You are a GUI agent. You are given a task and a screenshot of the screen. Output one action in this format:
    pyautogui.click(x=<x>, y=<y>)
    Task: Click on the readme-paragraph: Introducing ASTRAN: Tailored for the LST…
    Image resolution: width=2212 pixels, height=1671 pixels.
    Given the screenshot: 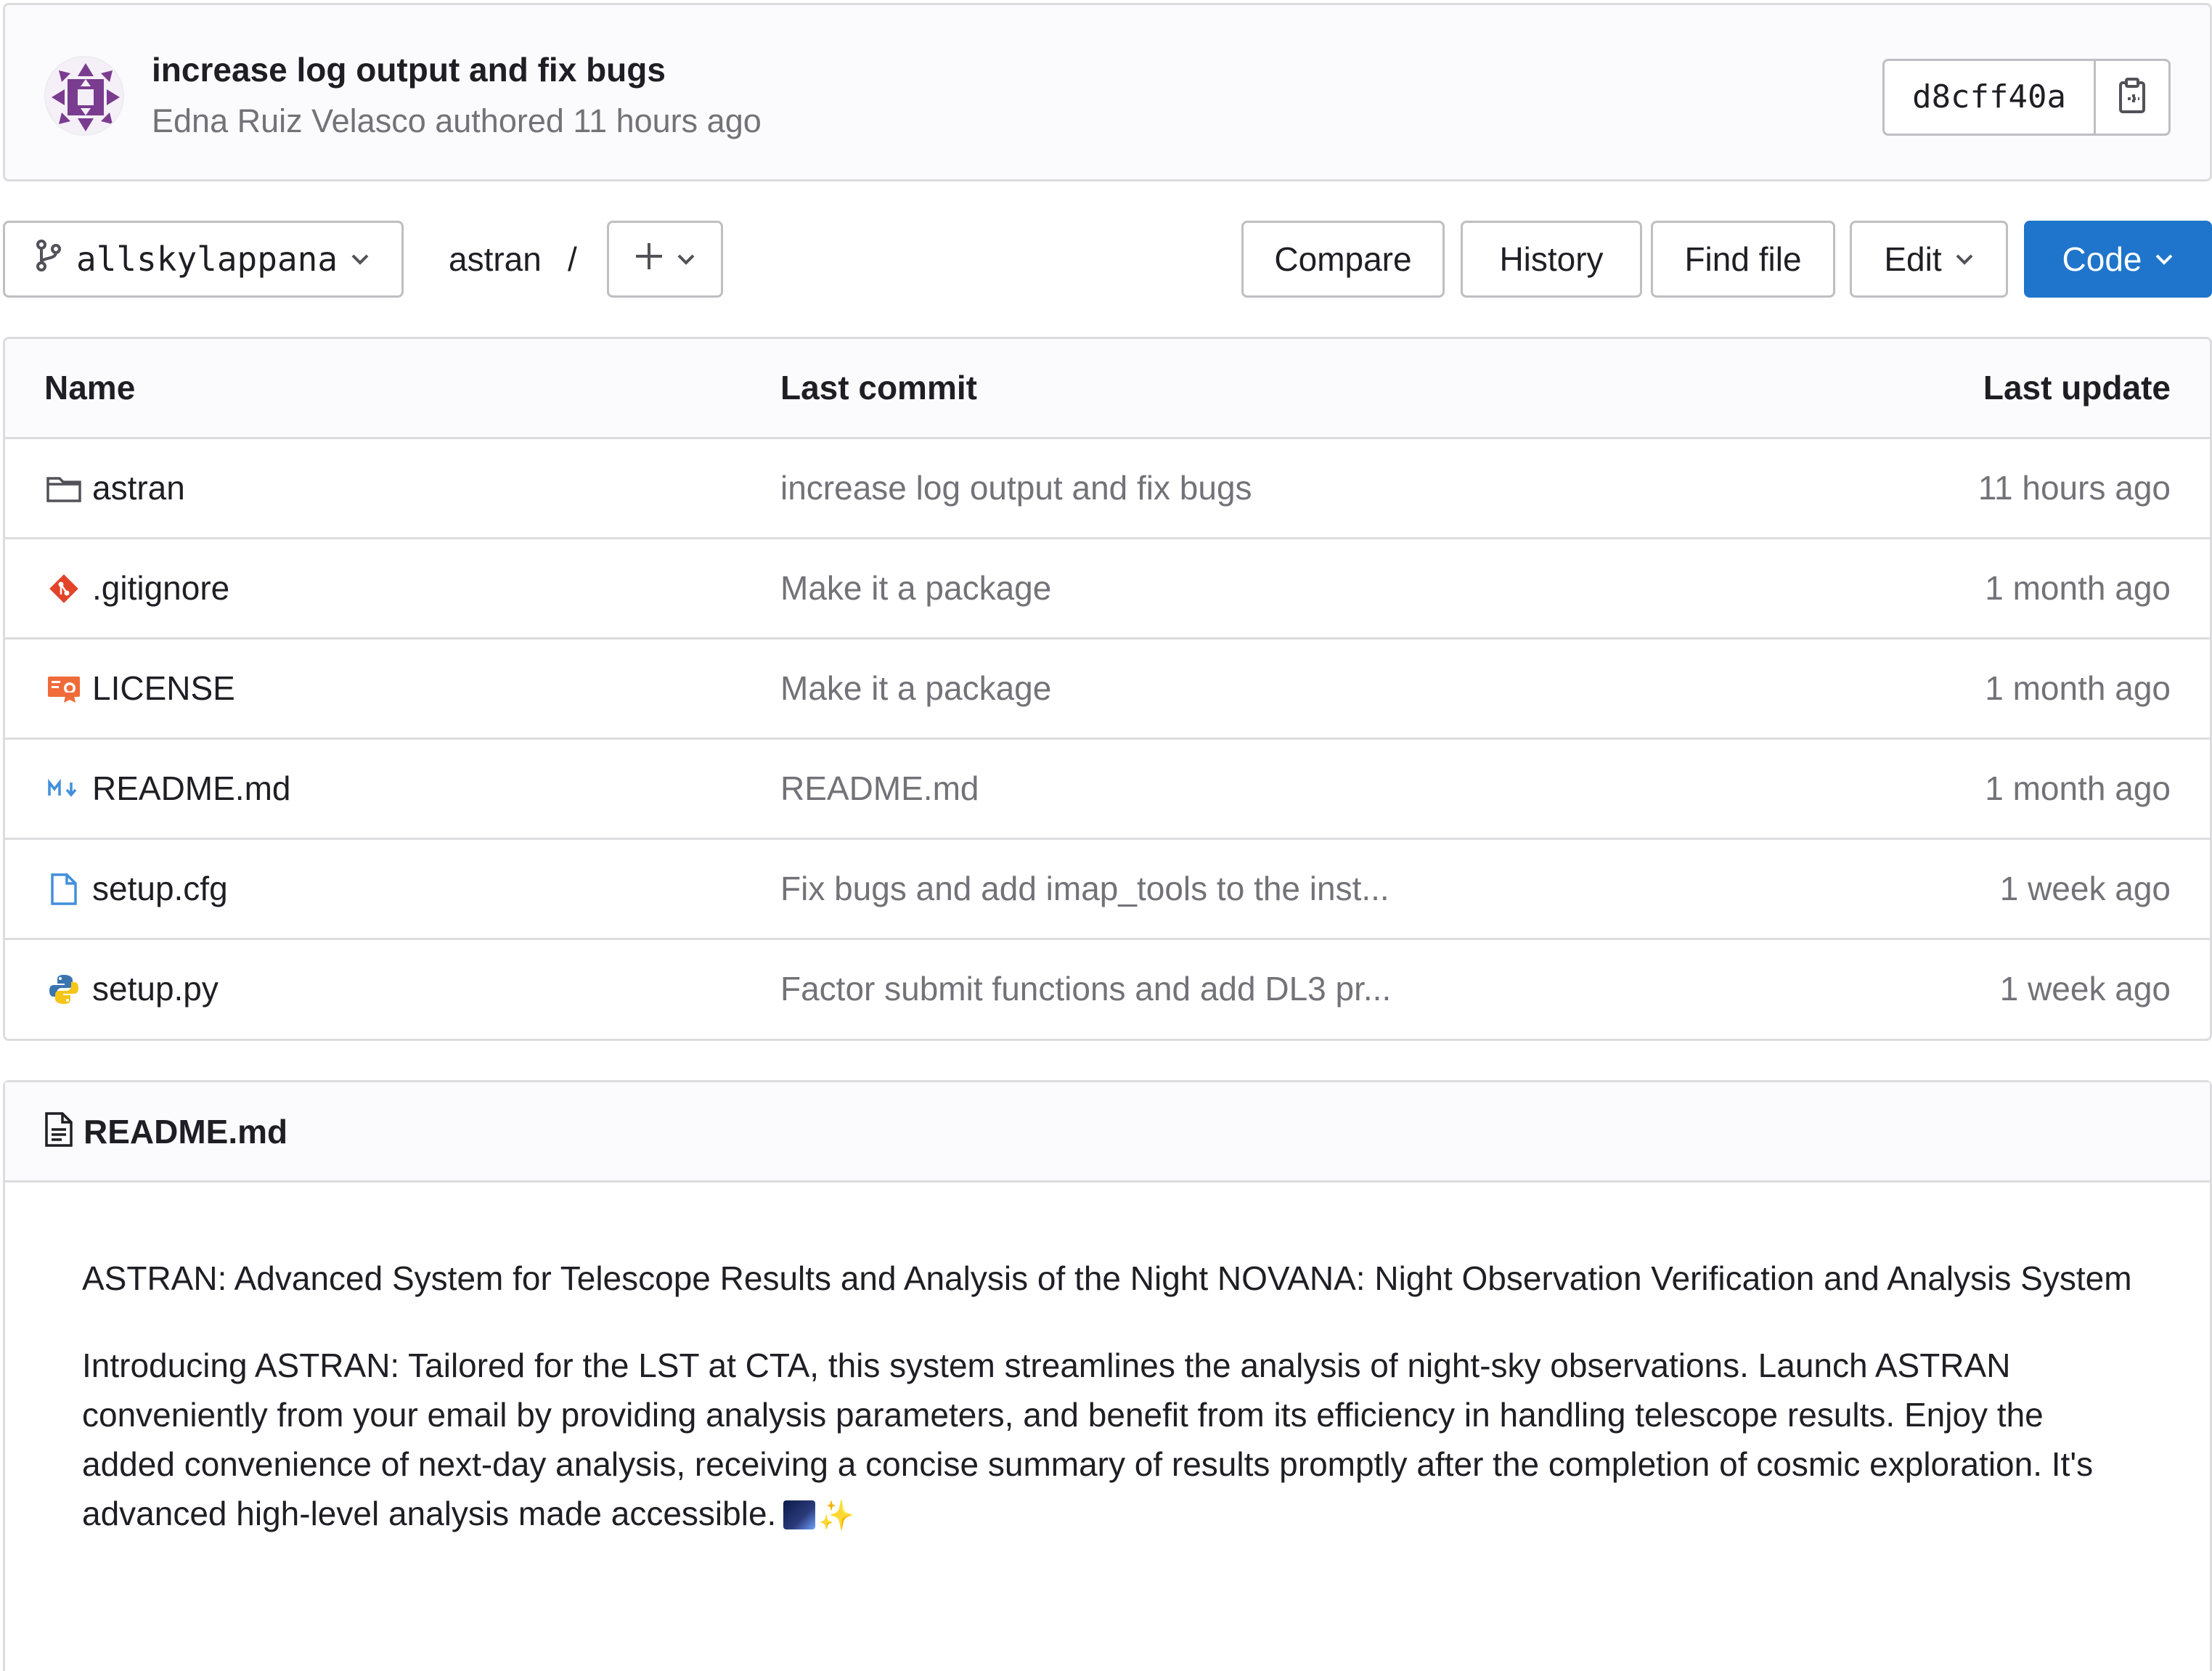 What is the action you would take?
    pyautogui.click(x=1088, y=1439)
    